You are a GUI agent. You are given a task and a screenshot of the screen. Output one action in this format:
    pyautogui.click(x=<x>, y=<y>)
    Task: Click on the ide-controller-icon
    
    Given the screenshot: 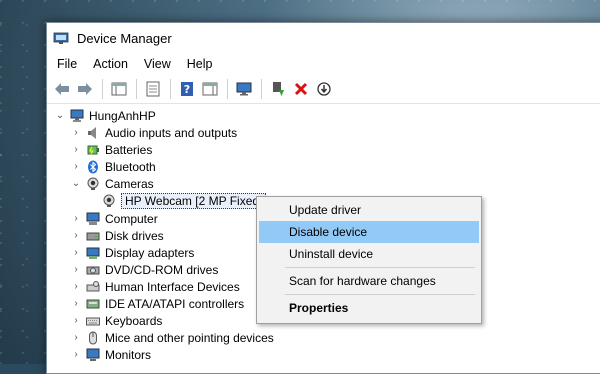 What is the action you would take?
    pyautogui.click(x=93, y=303)
    